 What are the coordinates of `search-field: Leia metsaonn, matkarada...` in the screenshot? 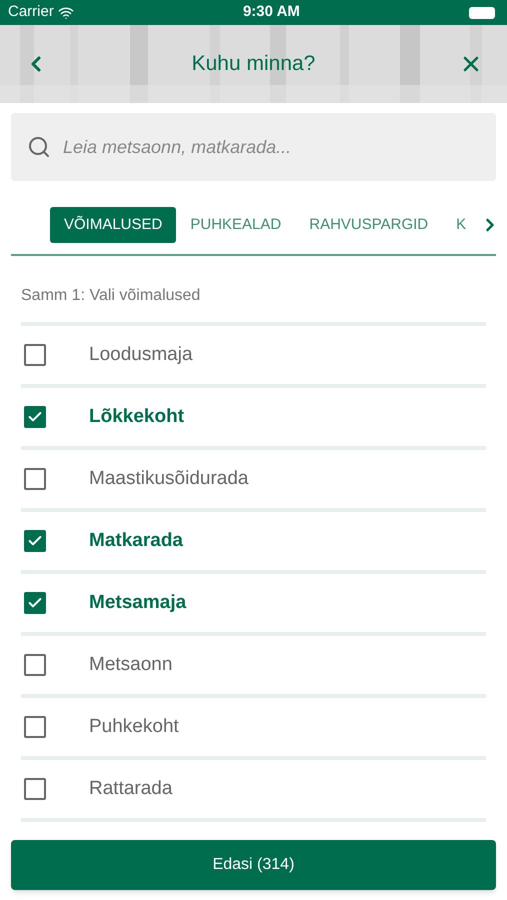 It's located at (253, 147).